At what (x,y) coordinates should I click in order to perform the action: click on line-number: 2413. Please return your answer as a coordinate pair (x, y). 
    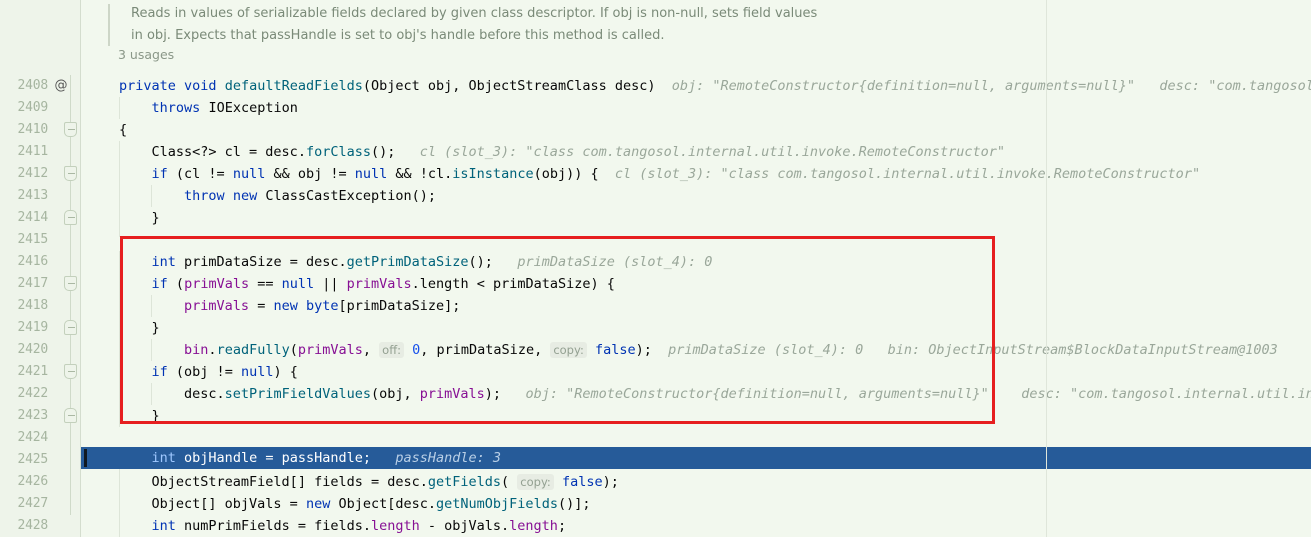
    Looking at the image, I should click on (32, 195).